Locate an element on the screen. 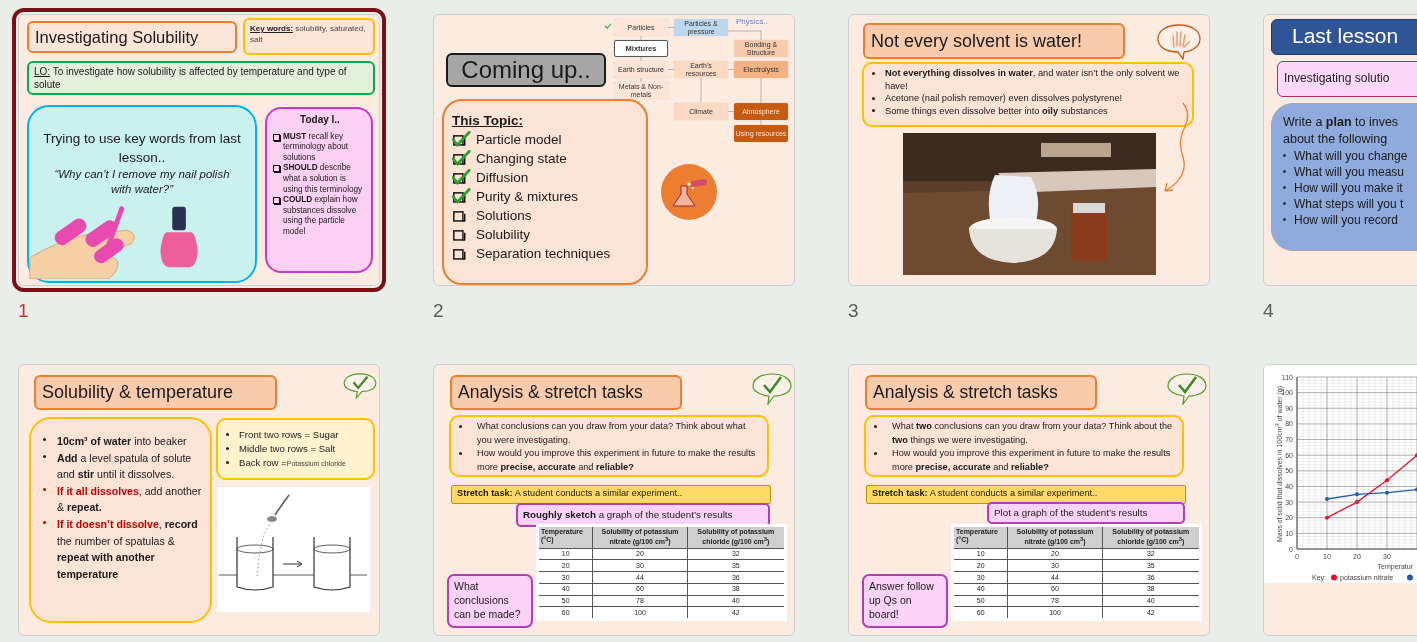 This screenshot has width=1417, height=642. question-text: How will you record is located at coordinates (1346, 220).